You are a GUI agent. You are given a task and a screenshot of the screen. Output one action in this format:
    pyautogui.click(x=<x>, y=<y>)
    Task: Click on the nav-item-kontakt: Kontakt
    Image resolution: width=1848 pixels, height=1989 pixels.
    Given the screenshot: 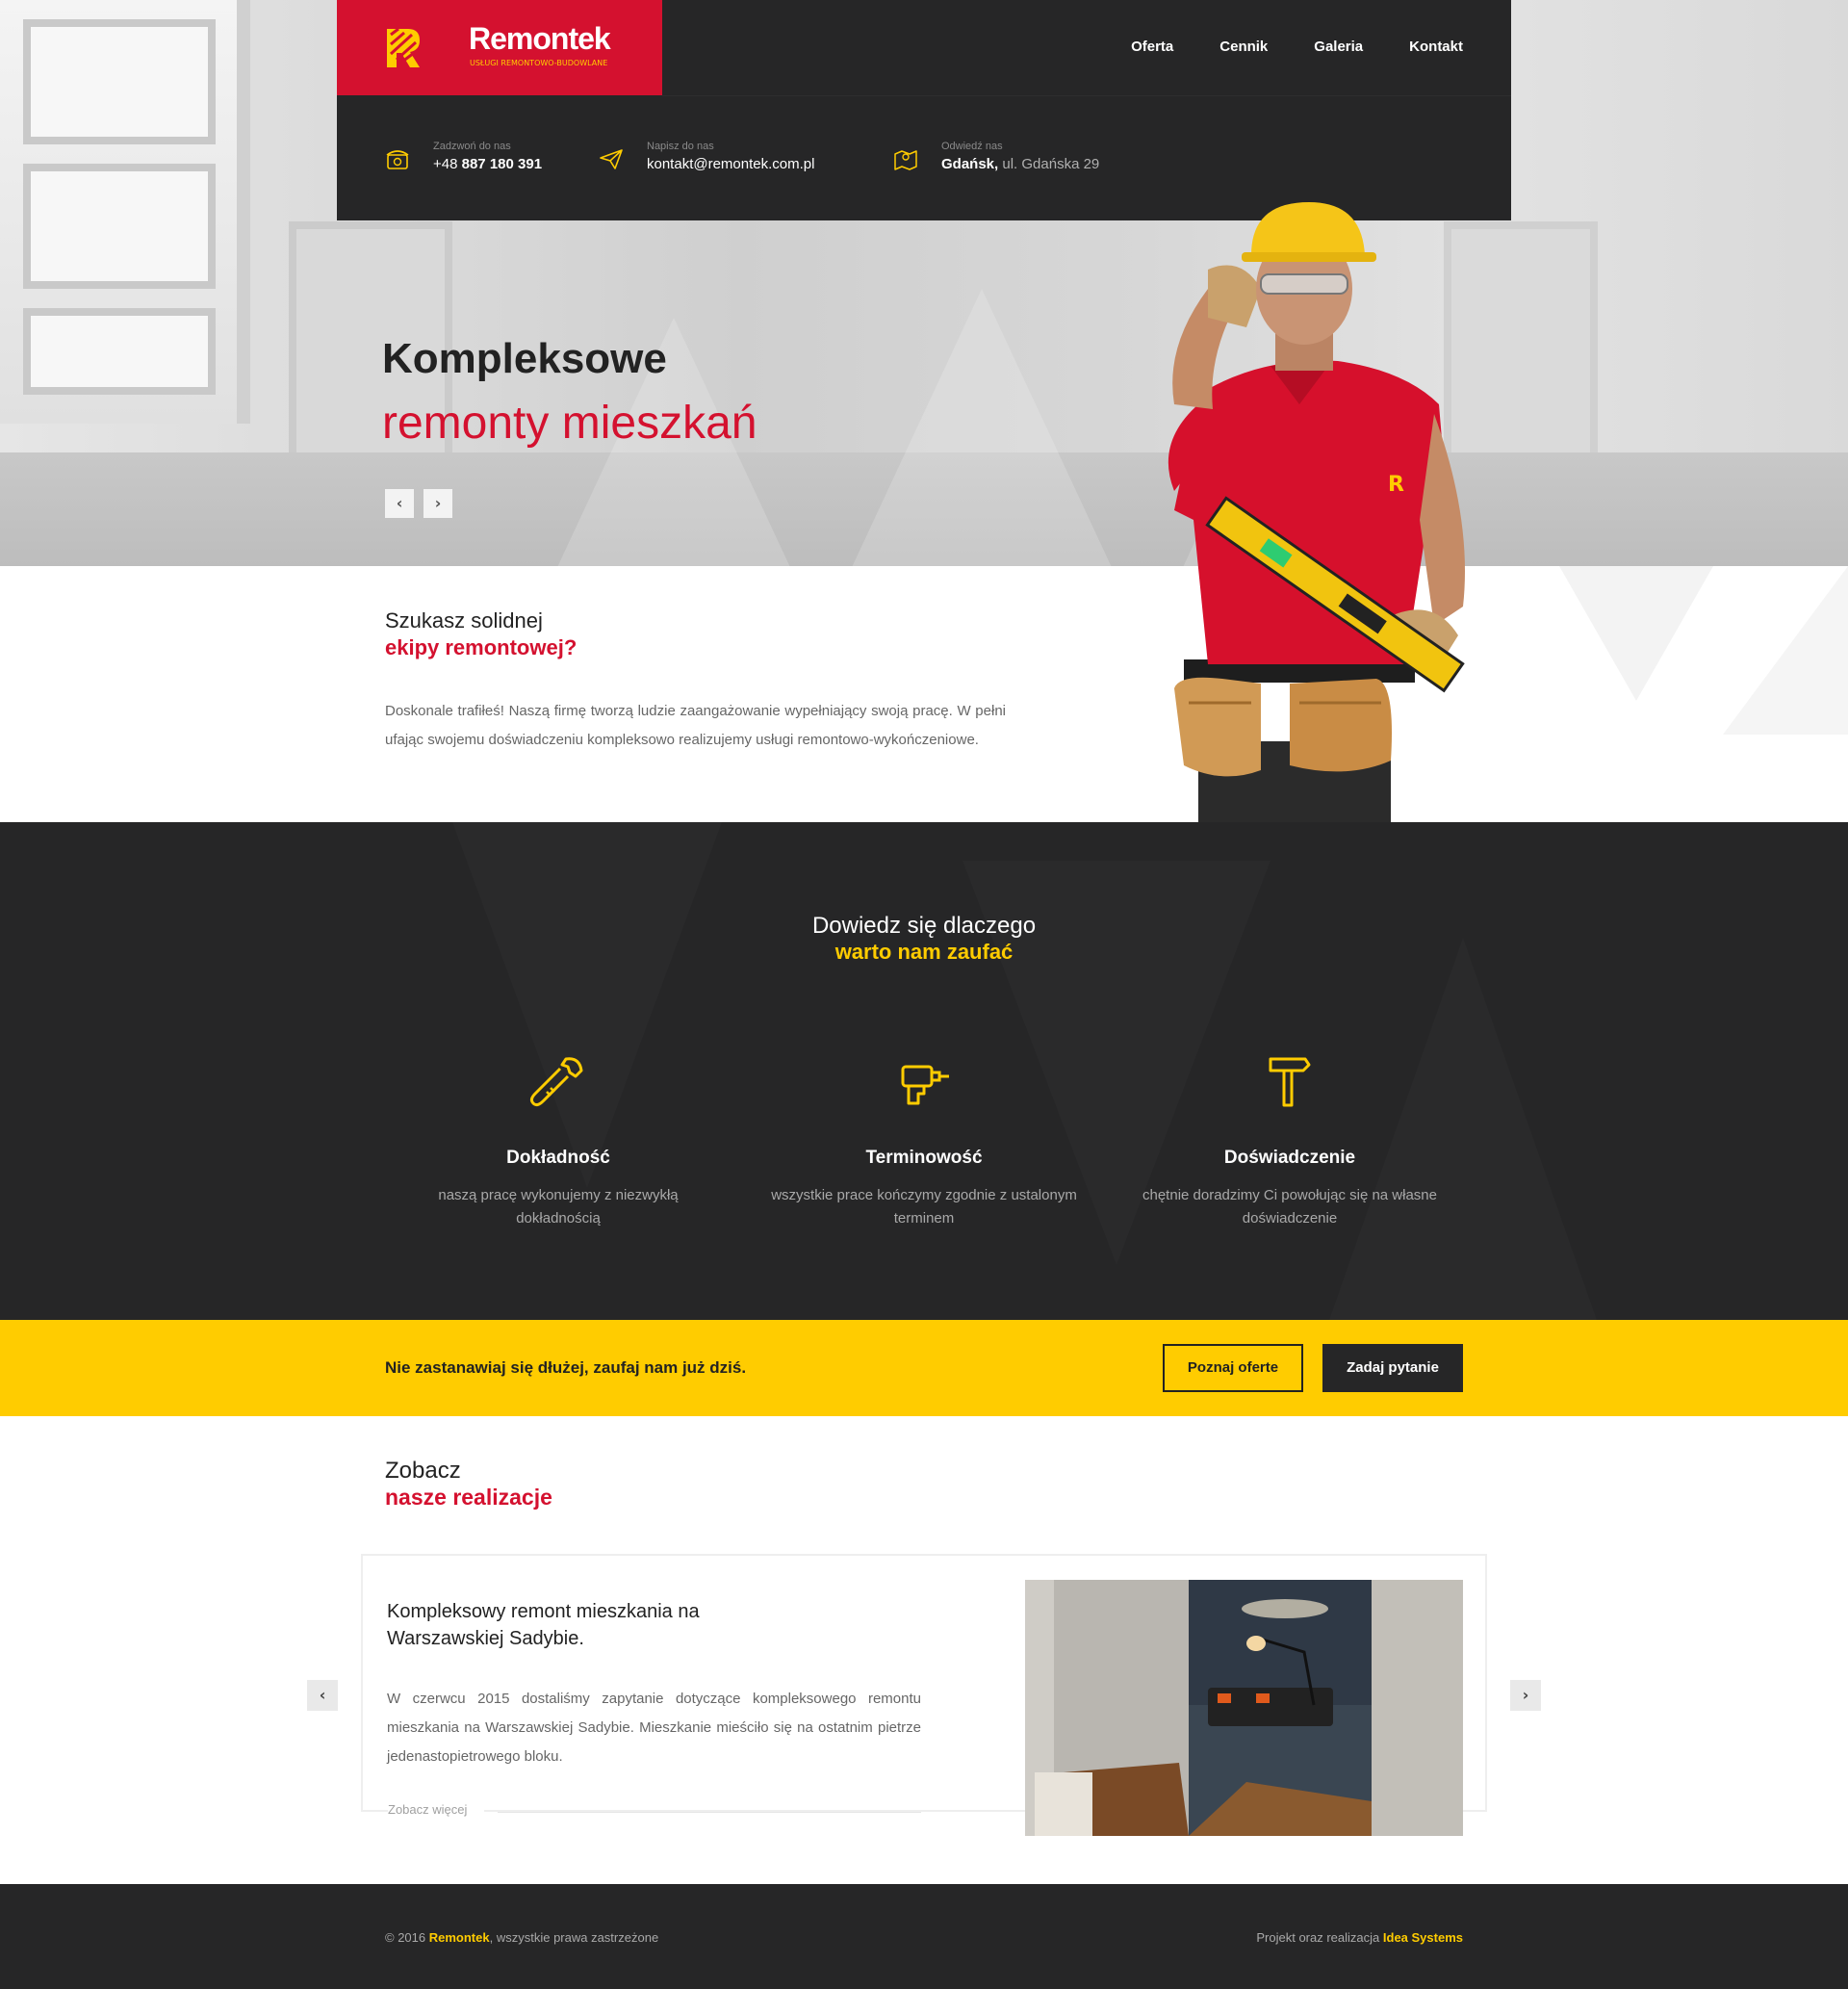 What is the action you would take?
    pyautogui.click(x=1436, y=47)
    